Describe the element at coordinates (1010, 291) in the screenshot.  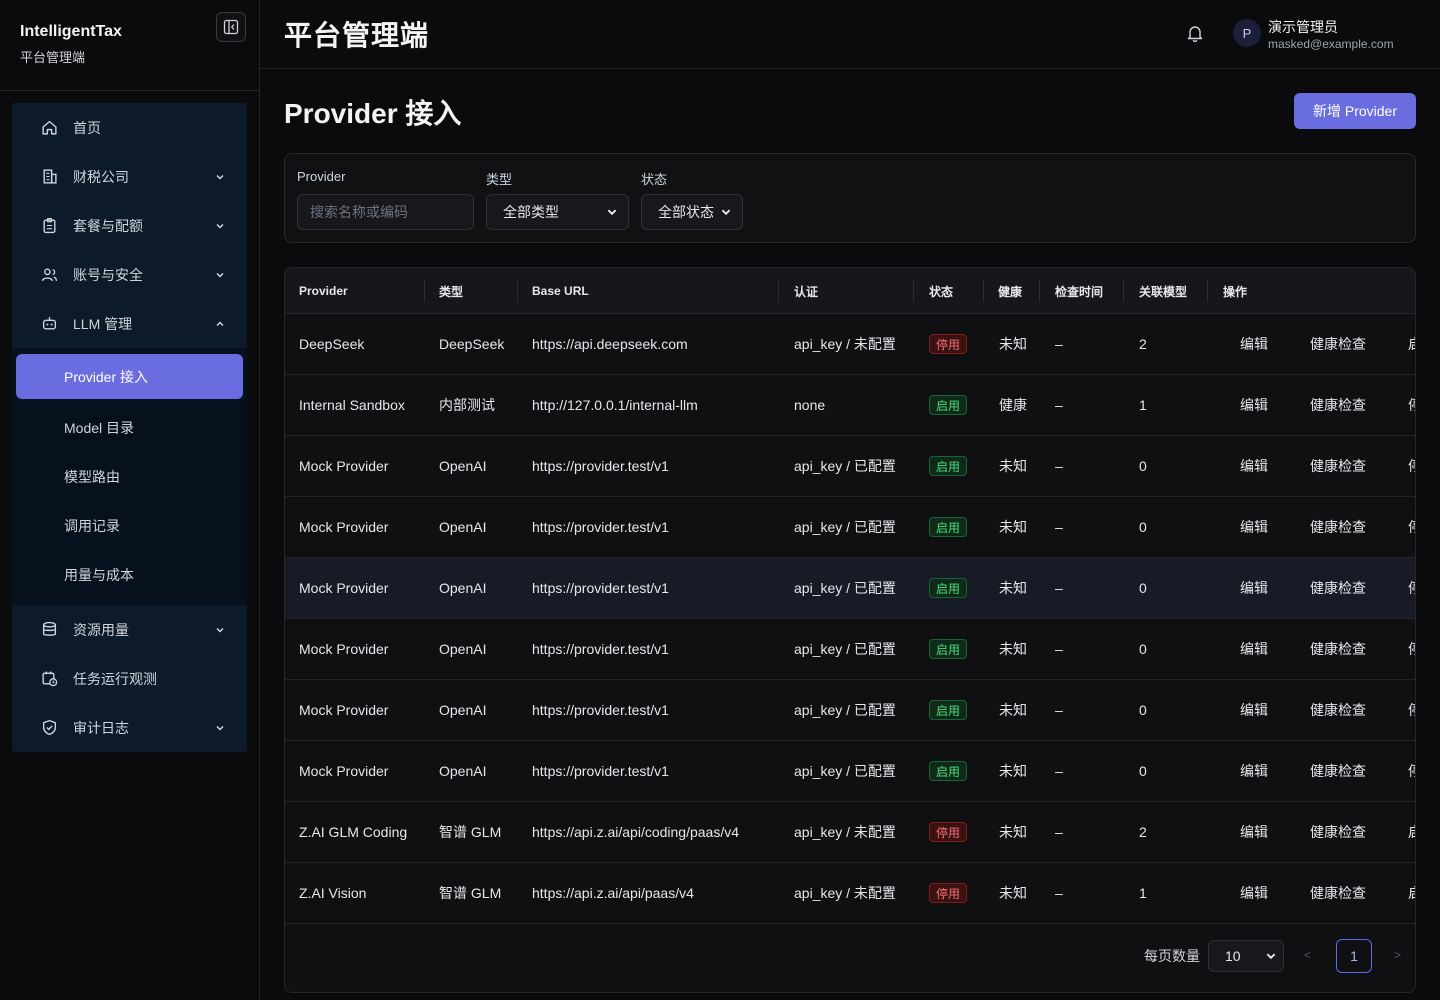
I see `column-header-health: 健康` at that location.